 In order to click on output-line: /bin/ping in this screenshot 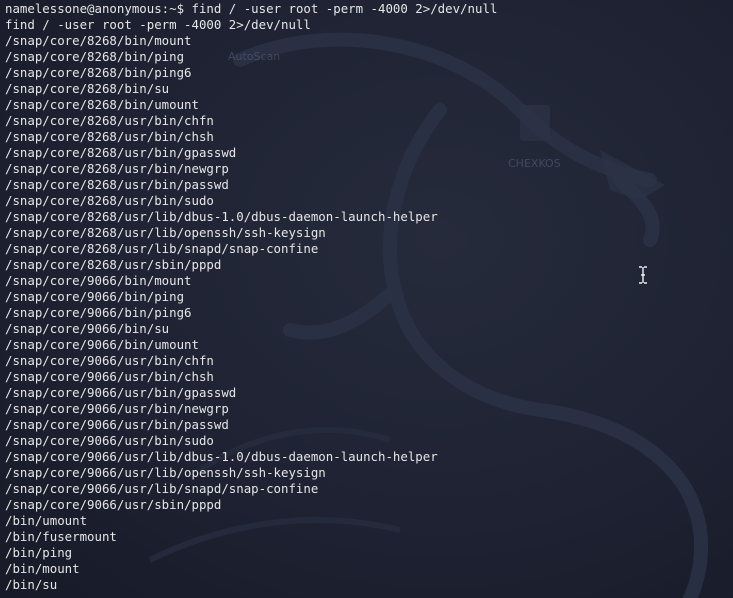, I will do `click(39, 552)`.